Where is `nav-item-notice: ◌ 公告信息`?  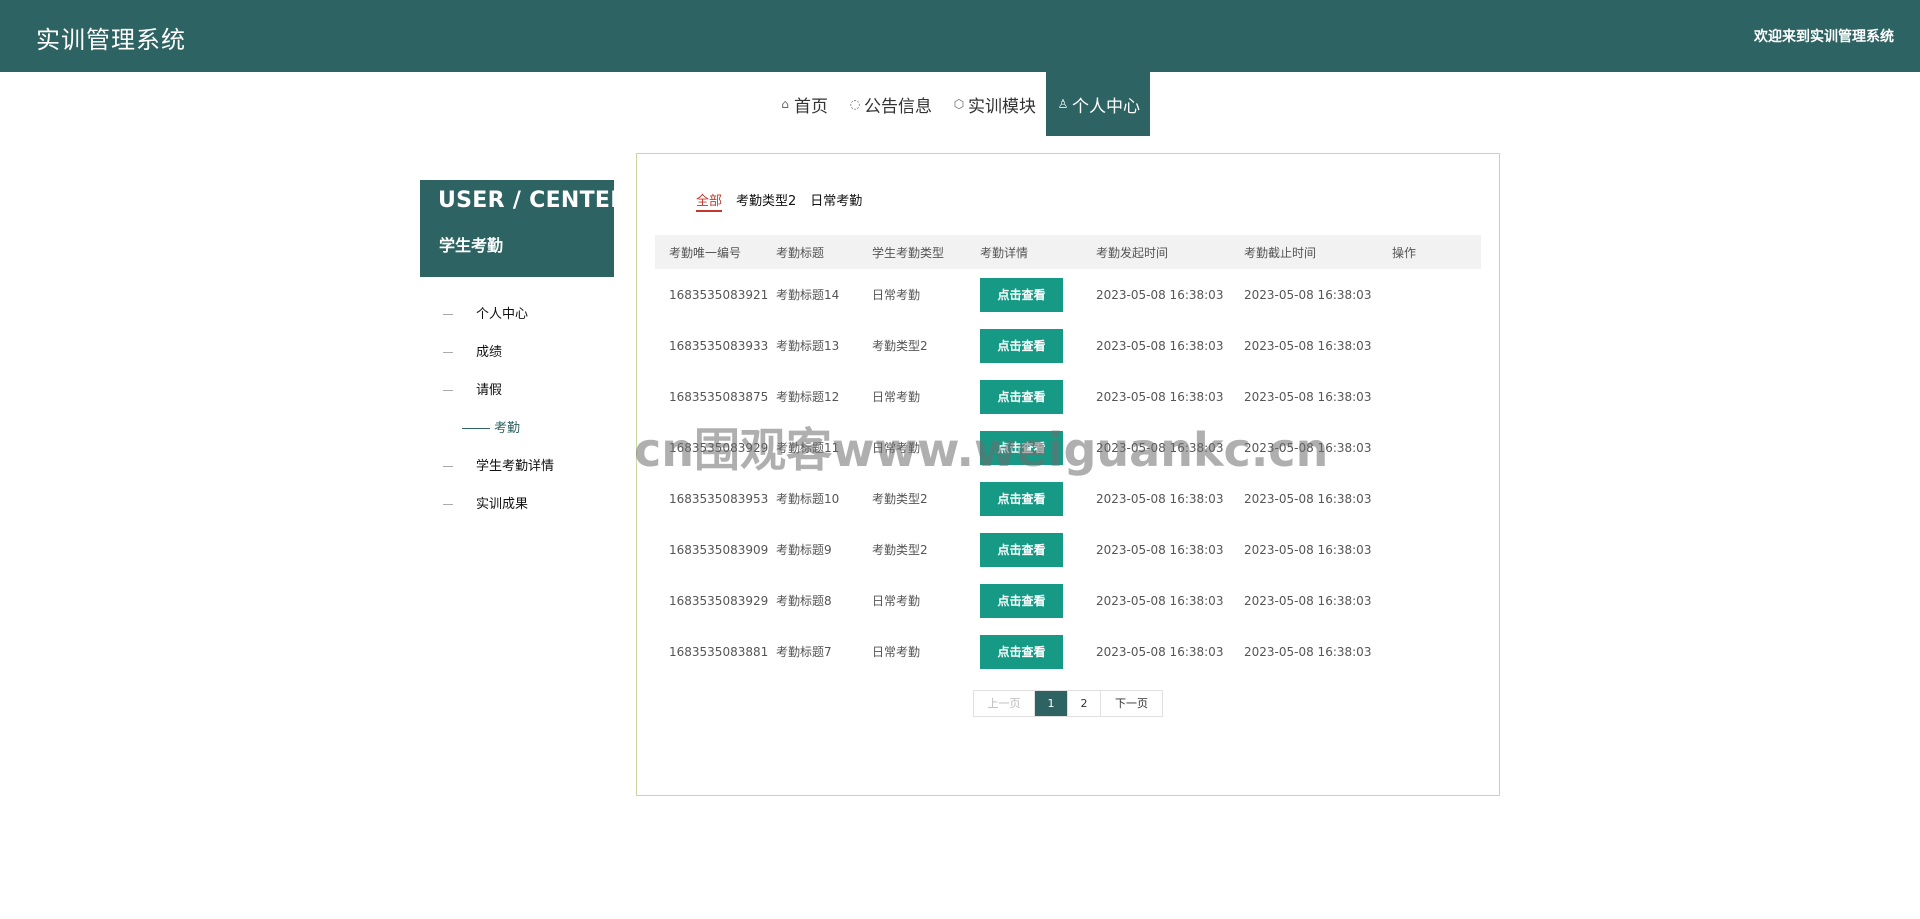
nav-item-notice: ◌ 公告信息 is located at coordinates (890, 104).